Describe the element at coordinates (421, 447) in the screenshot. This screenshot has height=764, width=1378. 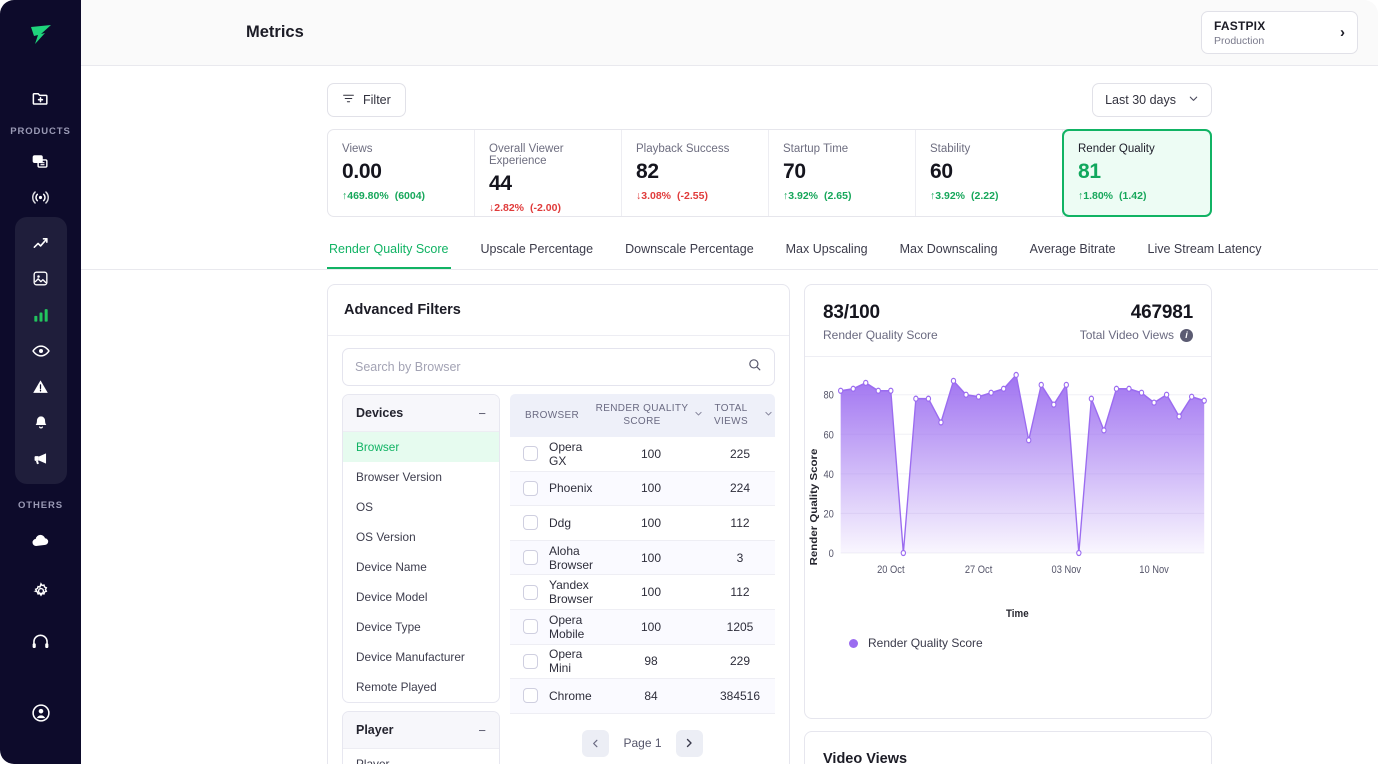
I see `facet-item-browser: Browser` at that location.